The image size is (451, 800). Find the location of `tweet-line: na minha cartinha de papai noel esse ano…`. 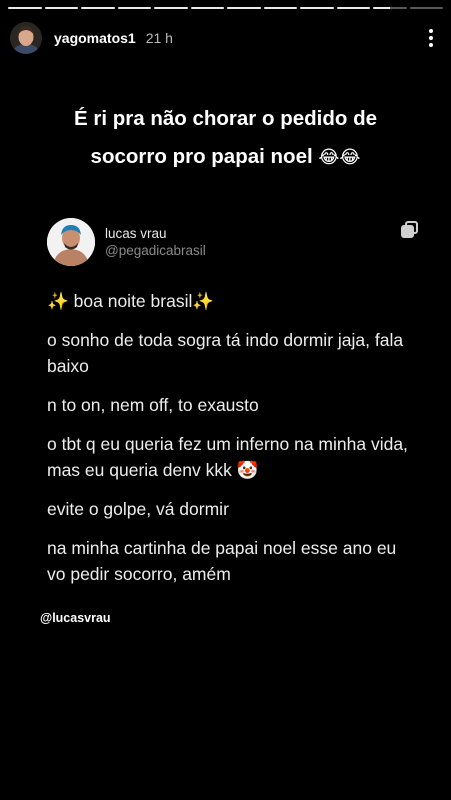

tweet-line: na minha cartinha de papai noel esse ano… is located at coordinates (233, 561).